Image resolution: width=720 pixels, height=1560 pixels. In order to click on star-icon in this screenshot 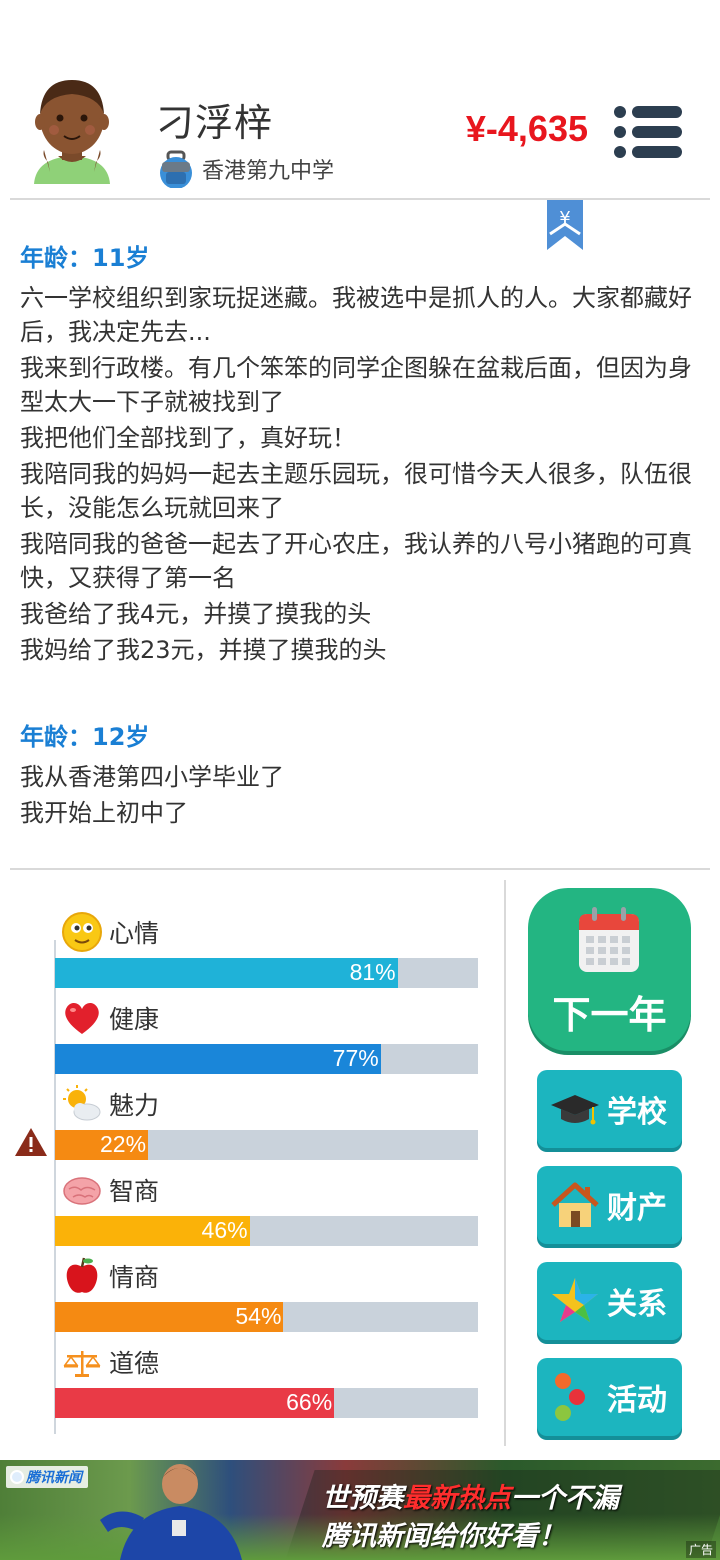, I will do `click(575, 1300)`.